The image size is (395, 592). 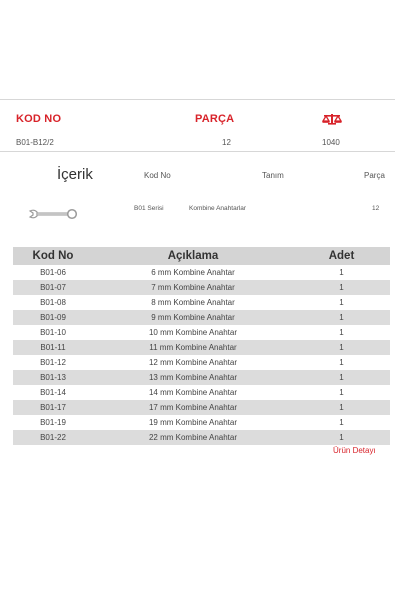 I want to click on col-header-aciklama: Açıklama, so click(x=193, y=256).